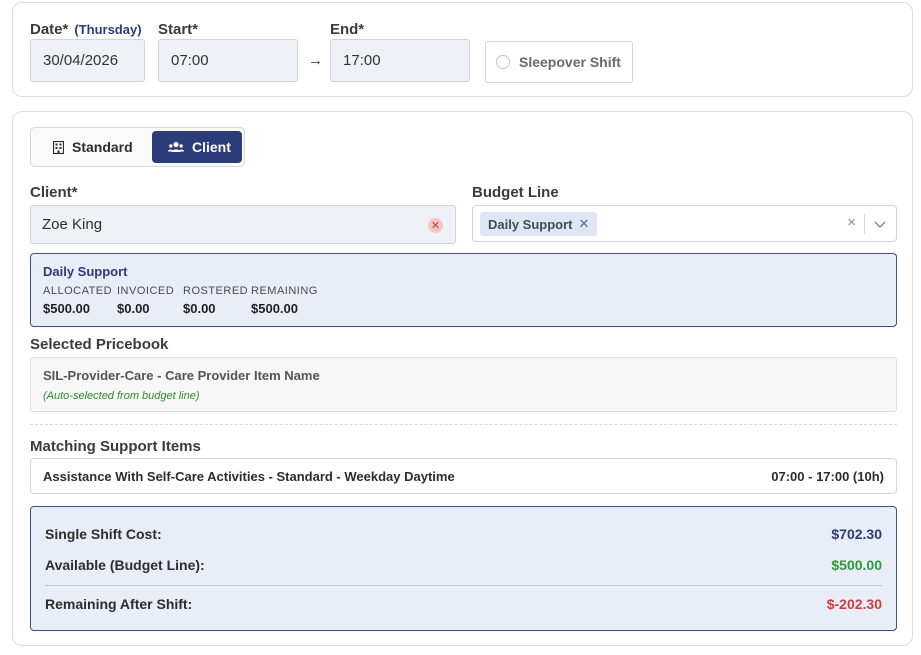 The height and width of the screenshot is (655, 921). I want to click on sleepover-radio, so click(503, 62).